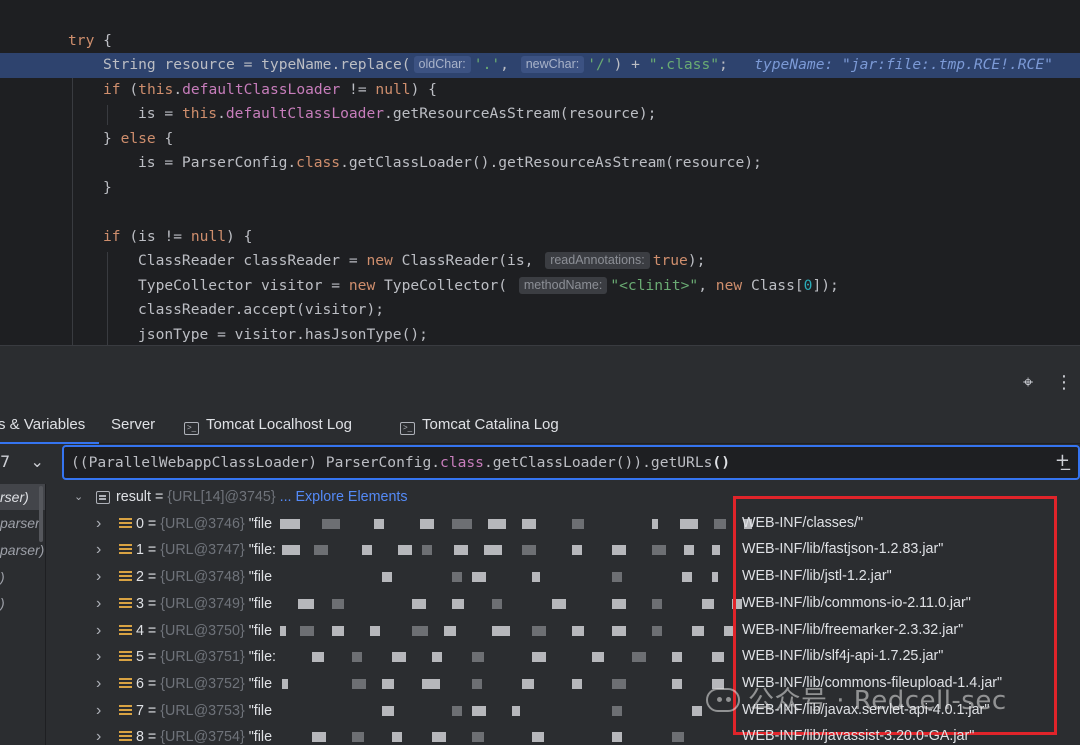  What do you see at coordinates (204, 550) in the screenshot?
I see `element-ref: {URL@3747}` at bounding box center [204, 550].